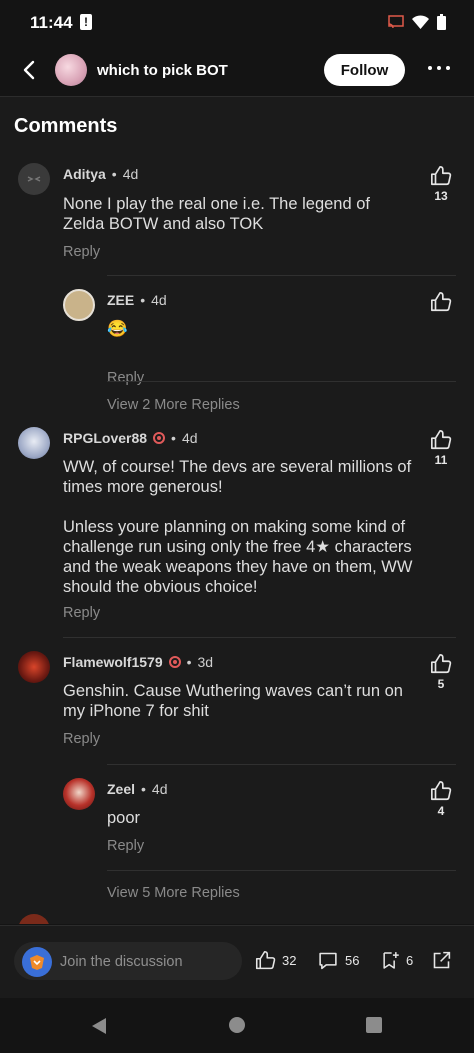  What do you see at coordinates (66, 126) in the screenshot?
I see `comments-title: Comments` at bounding box center [66, 126].